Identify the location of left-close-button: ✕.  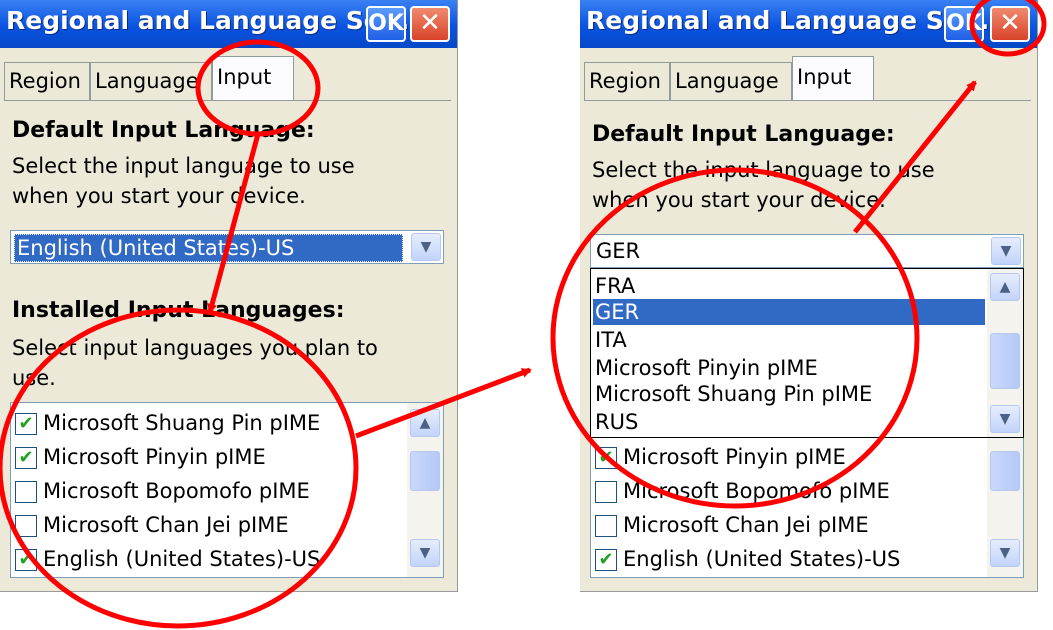
(430, 24).